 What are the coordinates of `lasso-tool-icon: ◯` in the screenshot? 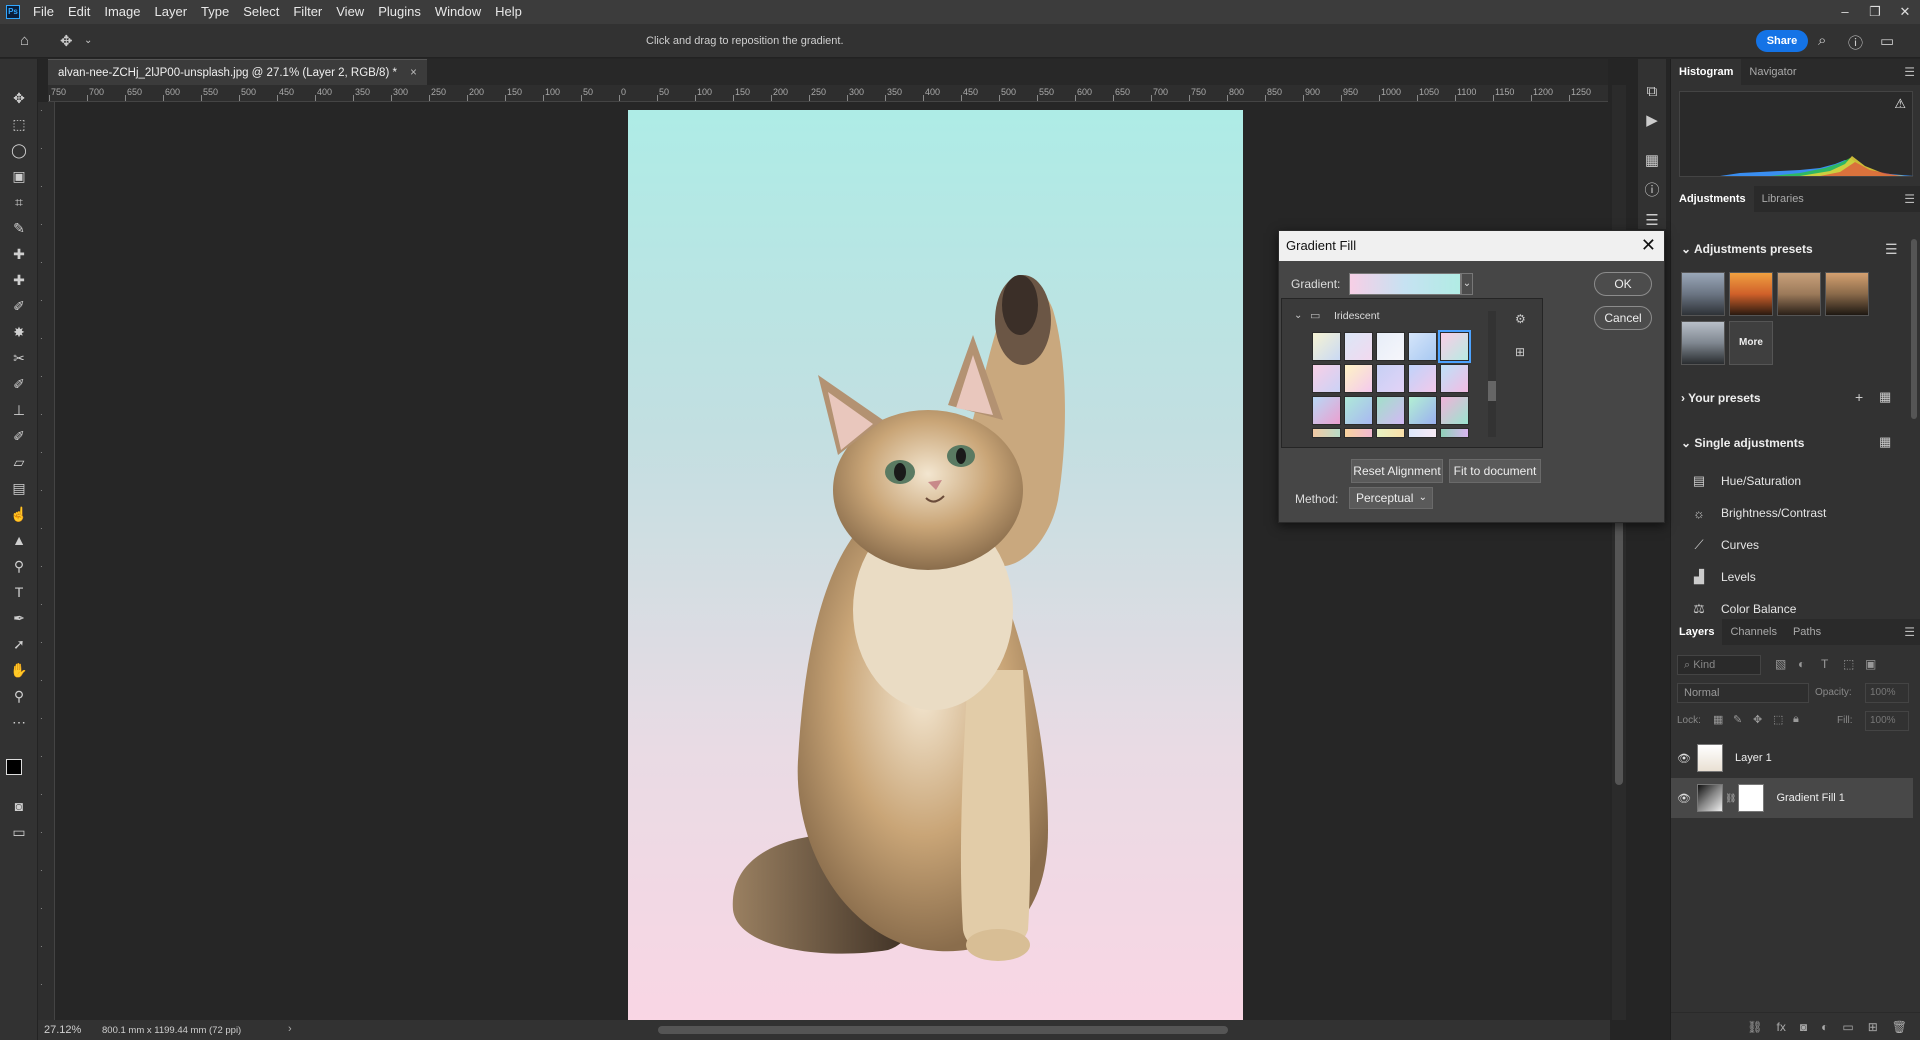 It's located at (19, 150).